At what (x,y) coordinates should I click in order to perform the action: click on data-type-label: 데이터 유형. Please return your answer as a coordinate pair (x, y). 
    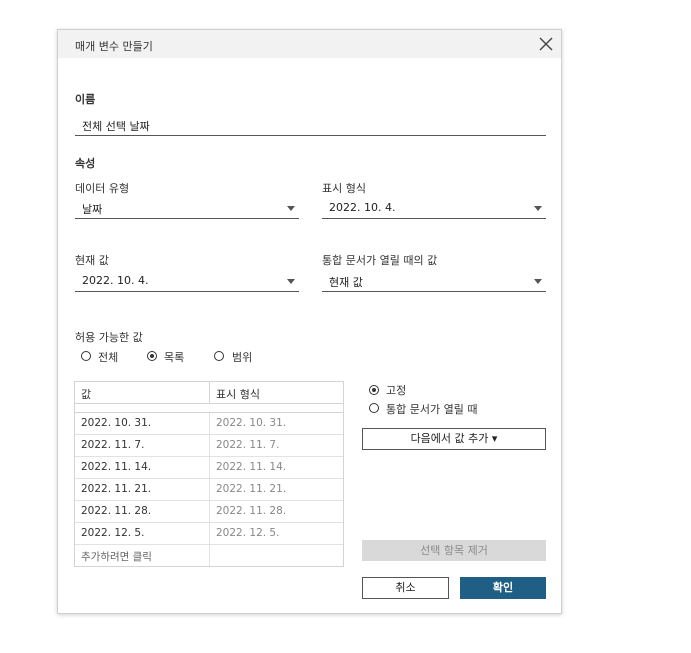
    Looking at the image, I should click on (102, 188).